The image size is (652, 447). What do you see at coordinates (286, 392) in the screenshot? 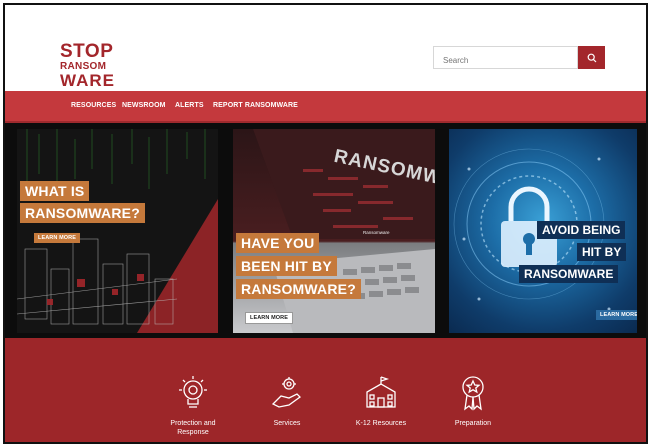
I see `hand-gear-icon` at bounding box center [286, 392].